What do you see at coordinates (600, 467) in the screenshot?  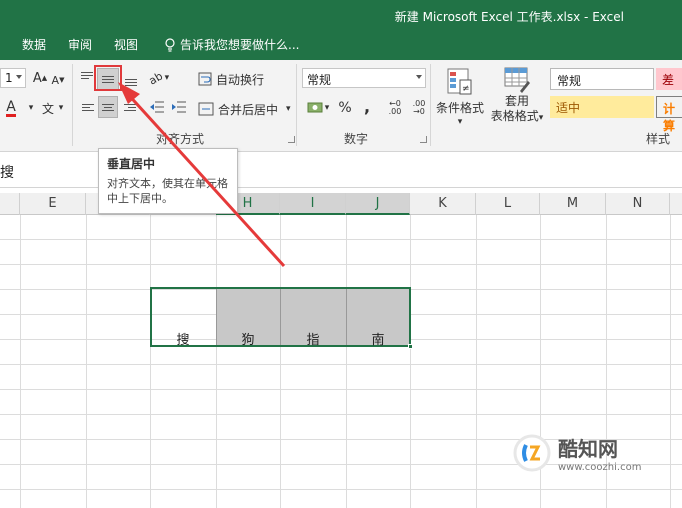 I see `watermark-url: www.coozhi.com` at bounding box center [600, 467].